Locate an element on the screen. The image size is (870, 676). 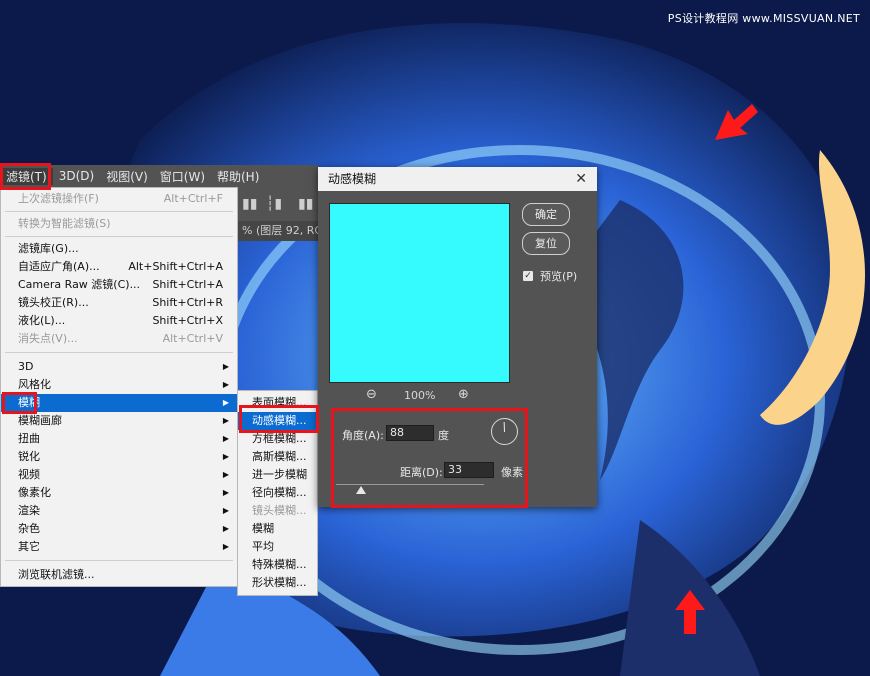
menu-item-last-filter: 上次滤镜操作(F) Alt+Ctrl+F is located at coordinates (119, 199).